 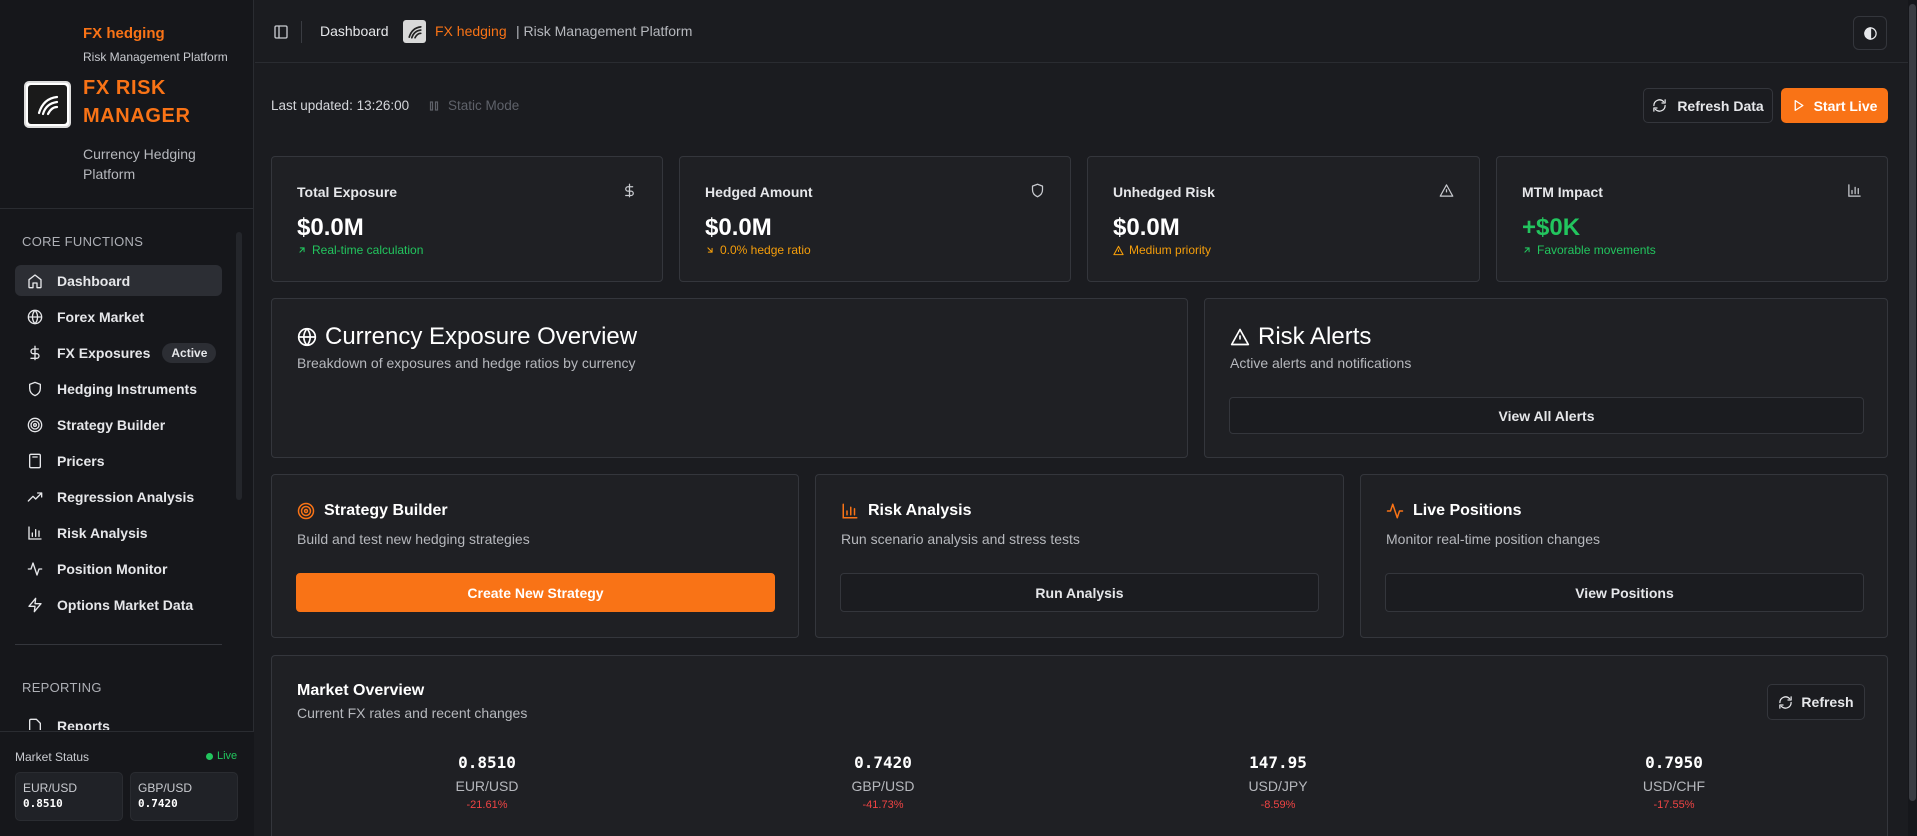 I want to click on view-all-alerts-button: View All Alerts, so click(x=1546, y=415).